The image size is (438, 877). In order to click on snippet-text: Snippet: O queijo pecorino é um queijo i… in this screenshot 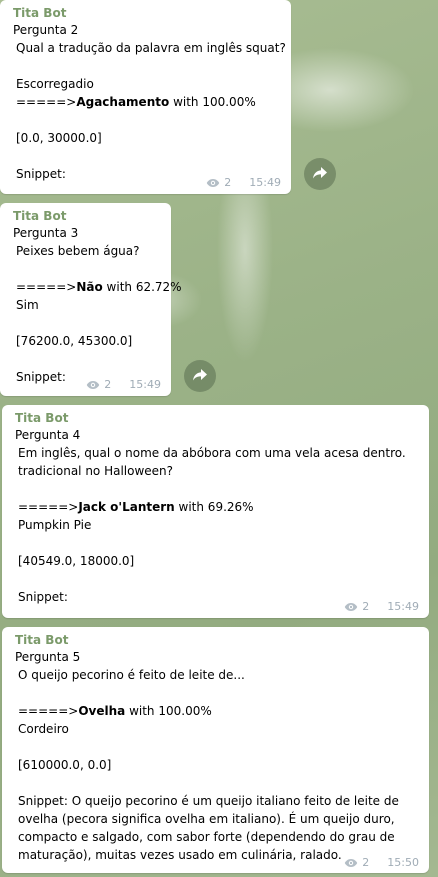, I will do `click(208, 828)`.